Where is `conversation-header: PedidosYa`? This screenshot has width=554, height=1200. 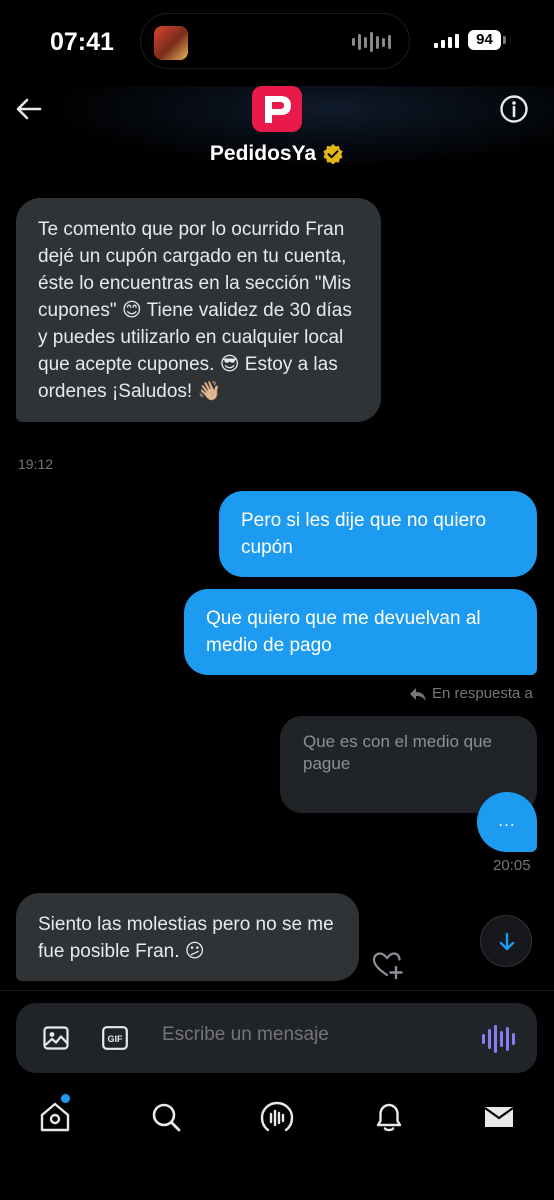 conversation-header: PedidosYa is located at coordinates (277, 132).